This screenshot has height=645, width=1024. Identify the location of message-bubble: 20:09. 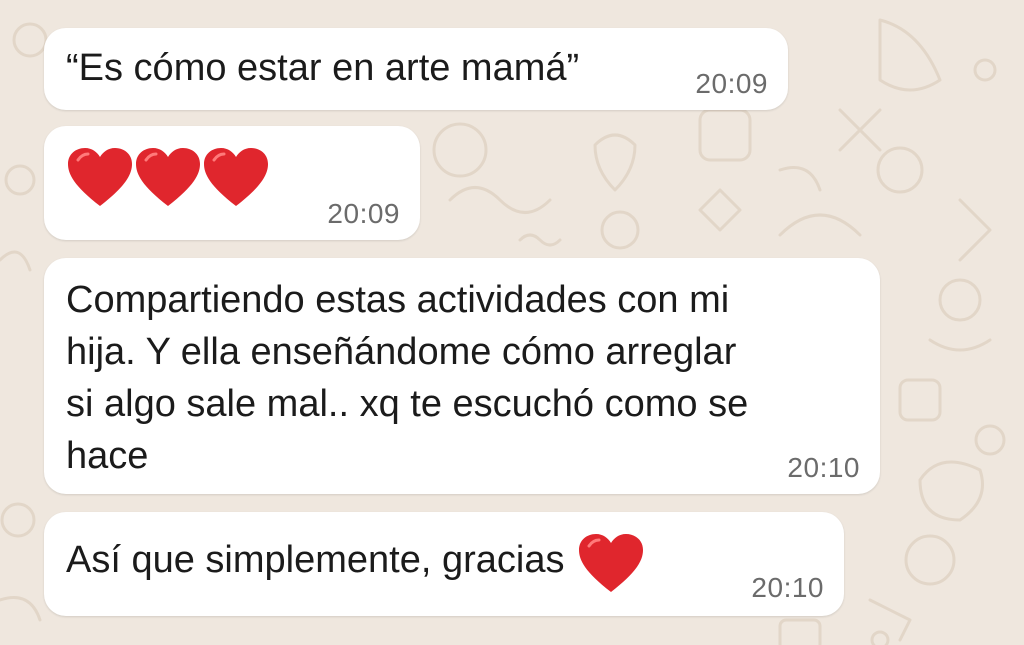
(232, 183).